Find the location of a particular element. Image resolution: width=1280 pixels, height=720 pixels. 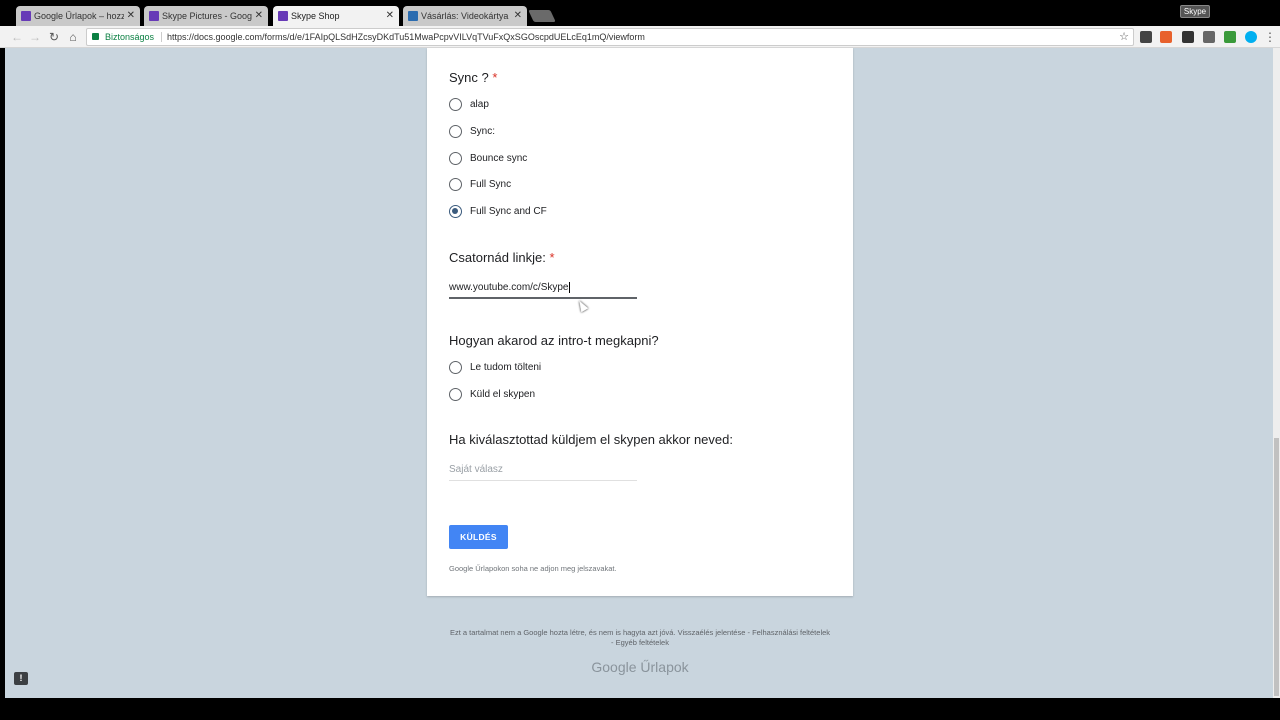

google-forms-logo: Google Űrlapok is located at coordinates (640, 667).